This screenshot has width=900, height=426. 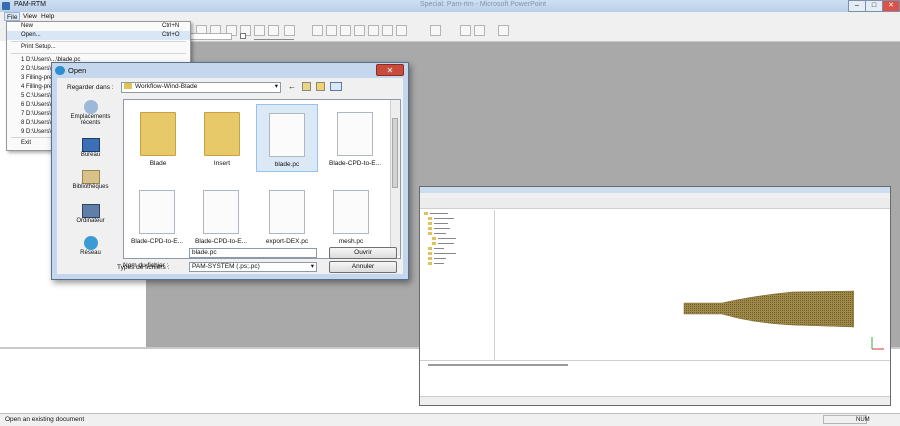 What do you see at coordinates (363, 253) in the screenshot?
I see `open-button: Ouvrir` at bounding box center [363, 253].